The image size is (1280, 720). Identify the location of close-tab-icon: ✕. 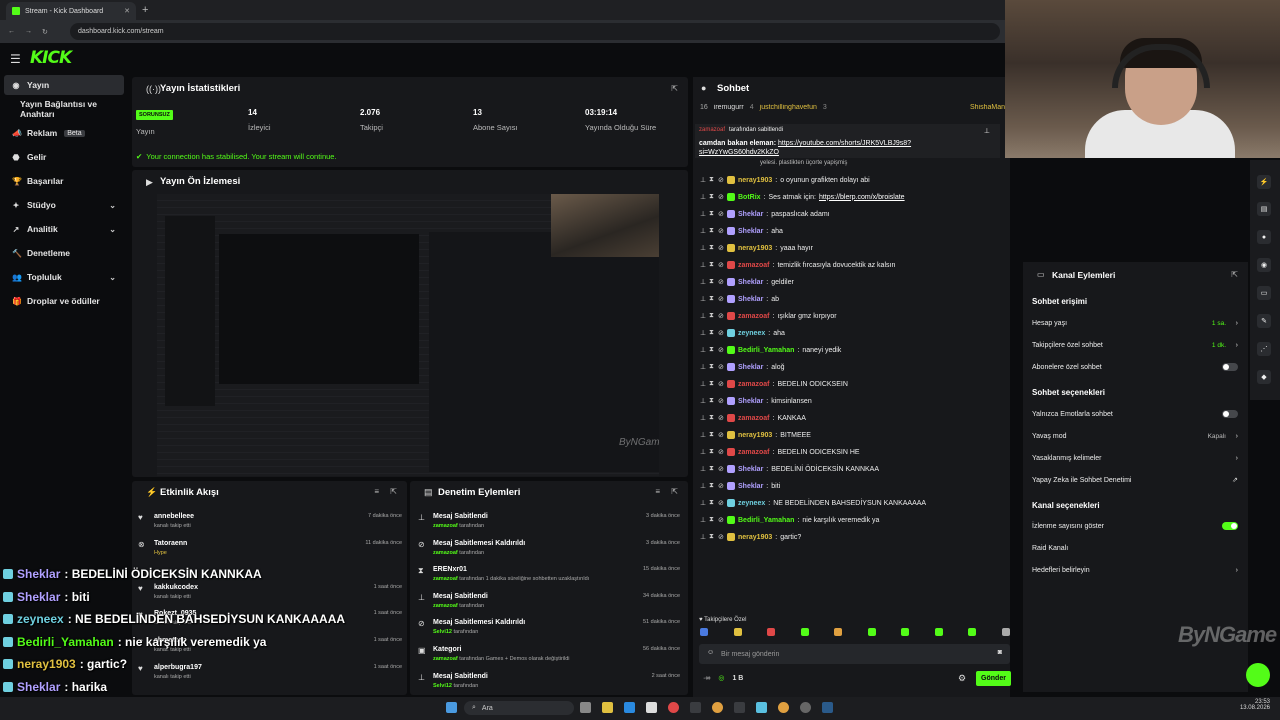
(127, 11).